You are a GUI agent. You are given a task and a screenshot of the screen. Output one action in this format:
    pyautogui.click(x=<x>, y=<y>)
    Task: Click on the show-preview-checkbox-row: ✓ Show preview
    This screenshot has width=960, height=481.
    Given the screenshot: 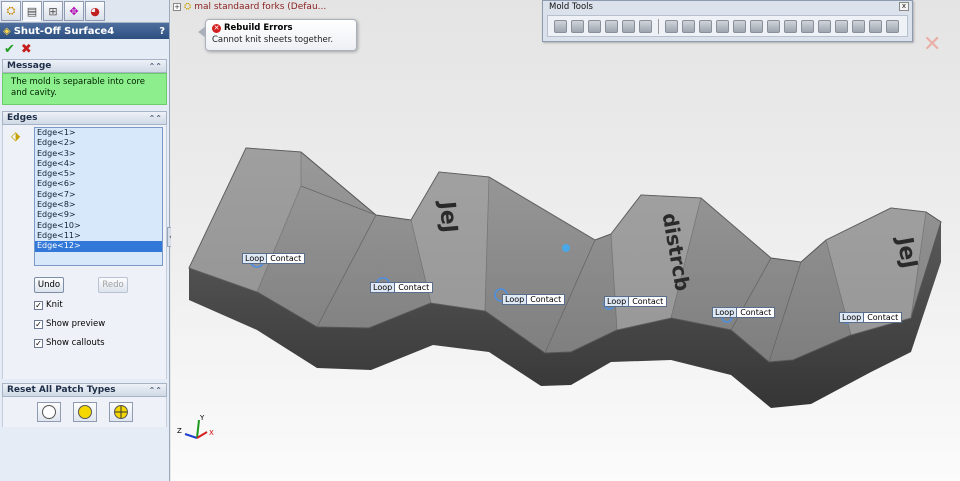 What is the action you would take?
    pyautogui.click(x=69, y=324)
    